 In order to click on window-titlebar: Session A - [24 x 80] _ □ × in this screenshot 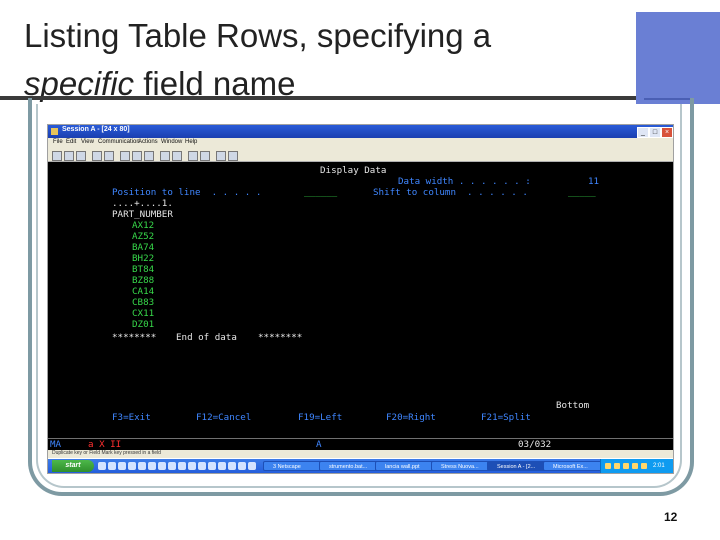, I will do `click(360, 131)`.